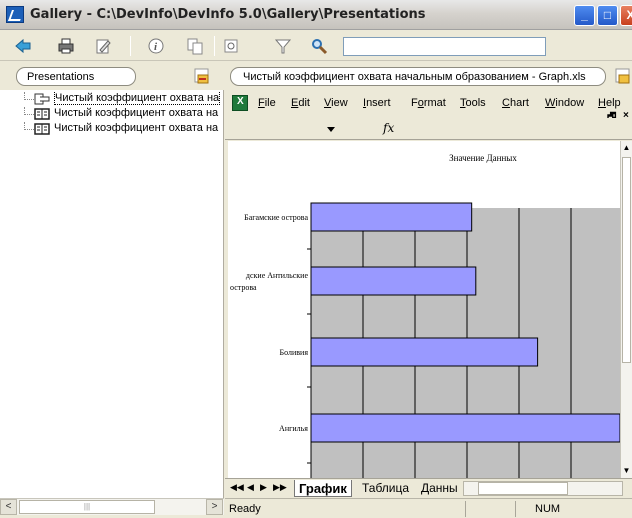 The image size is (632, 518). I want to click on minimize-button: _, so click(584, 15).